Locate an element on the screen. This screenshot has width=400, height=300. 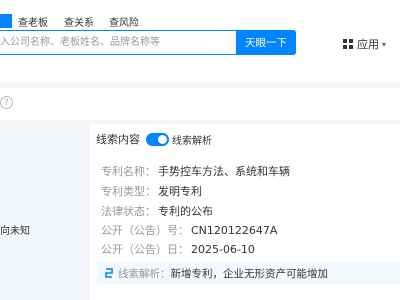
field-value: CN120122647A is located at coordinates (234, 230).